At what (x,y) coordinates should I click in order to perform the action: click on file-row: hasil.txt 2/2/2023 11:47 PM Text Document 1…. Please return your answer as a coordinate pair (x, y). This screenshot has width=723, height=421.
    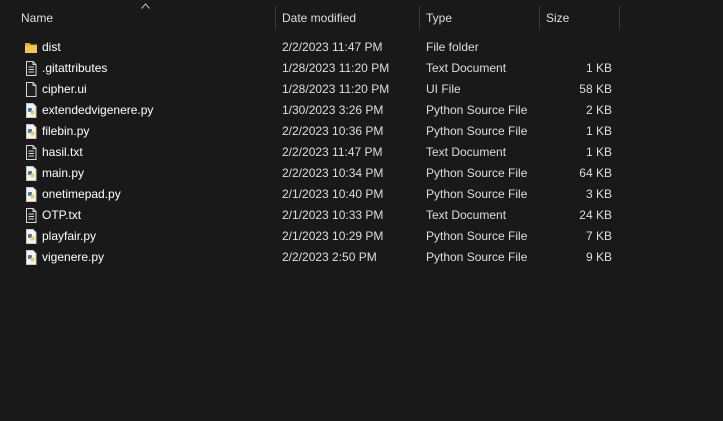
    Looking at the image, I should click on (361, 152).